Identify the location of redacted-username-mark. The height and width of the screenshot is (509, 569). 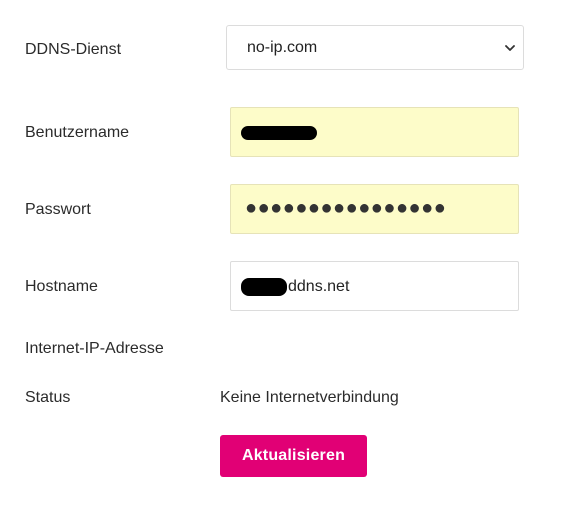
(279, 133).